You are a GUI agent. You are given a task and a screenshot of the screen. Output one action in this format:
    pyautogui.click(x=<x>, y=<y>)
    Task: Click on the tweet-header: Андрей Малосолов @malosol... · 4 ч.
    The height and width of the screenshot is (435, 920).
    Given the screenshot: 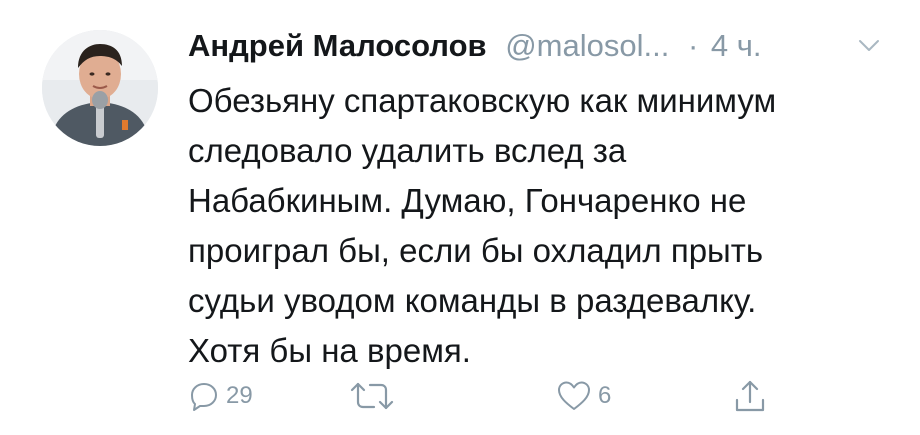 What is the action you would take?
    pyautogui.click(x=538, y=46)
    